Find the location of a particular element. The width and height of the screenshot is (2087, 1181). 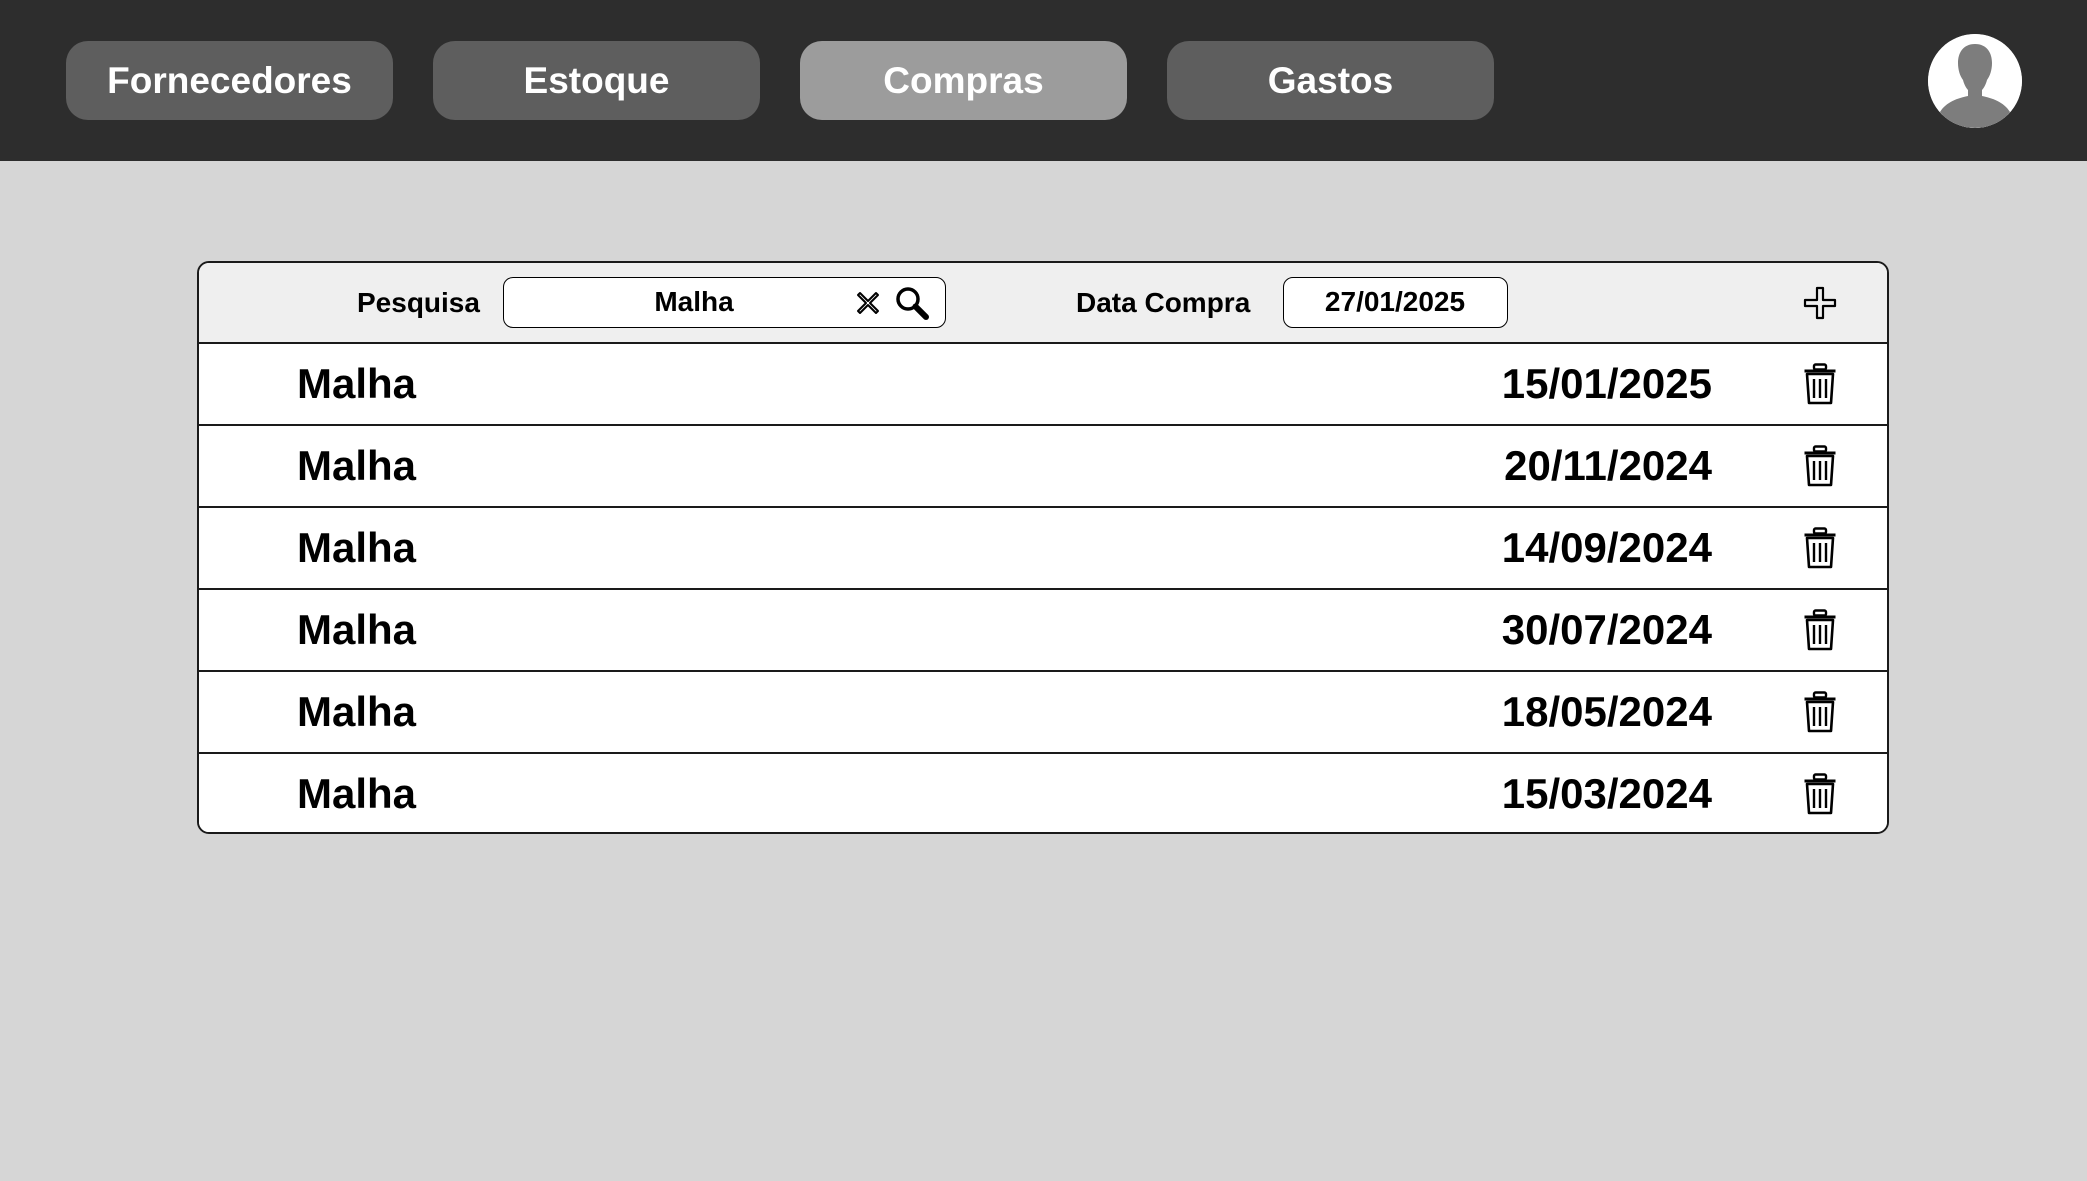

search-label: Pesquisa is located at coordinates (418, 302).